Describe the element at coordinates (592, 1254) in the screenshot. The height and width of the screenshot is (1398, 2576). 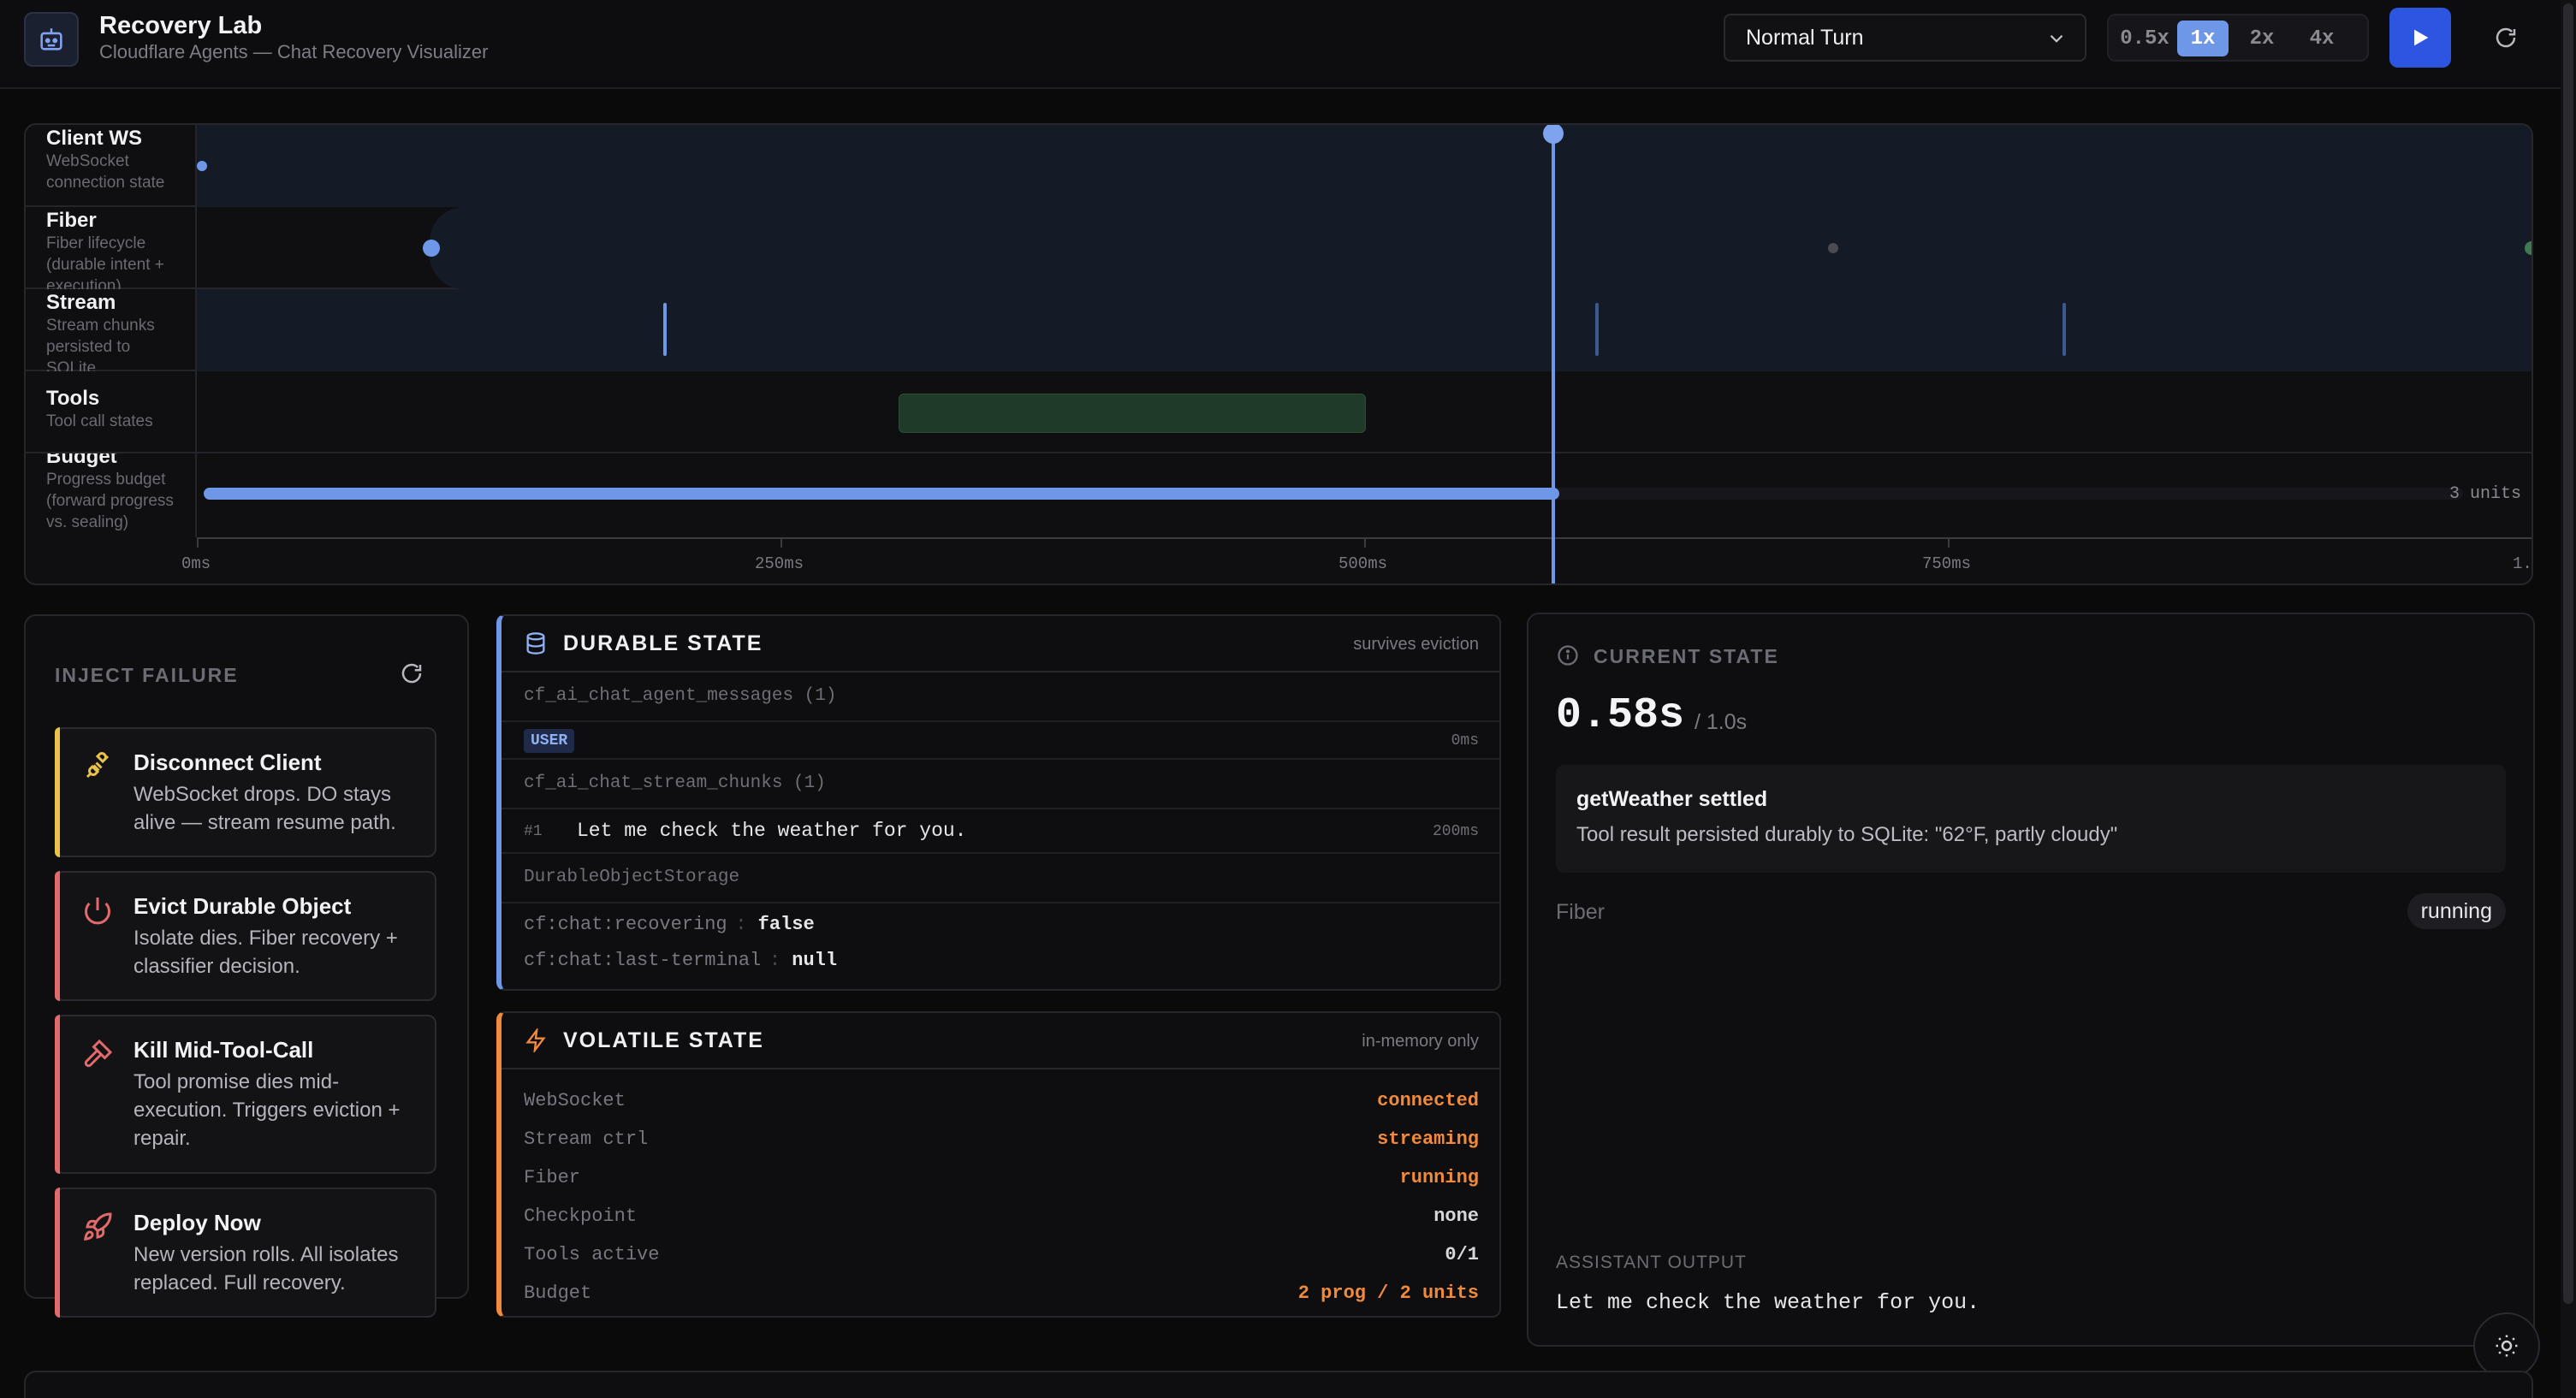
I see `volatile-label: Tools active` at that location.